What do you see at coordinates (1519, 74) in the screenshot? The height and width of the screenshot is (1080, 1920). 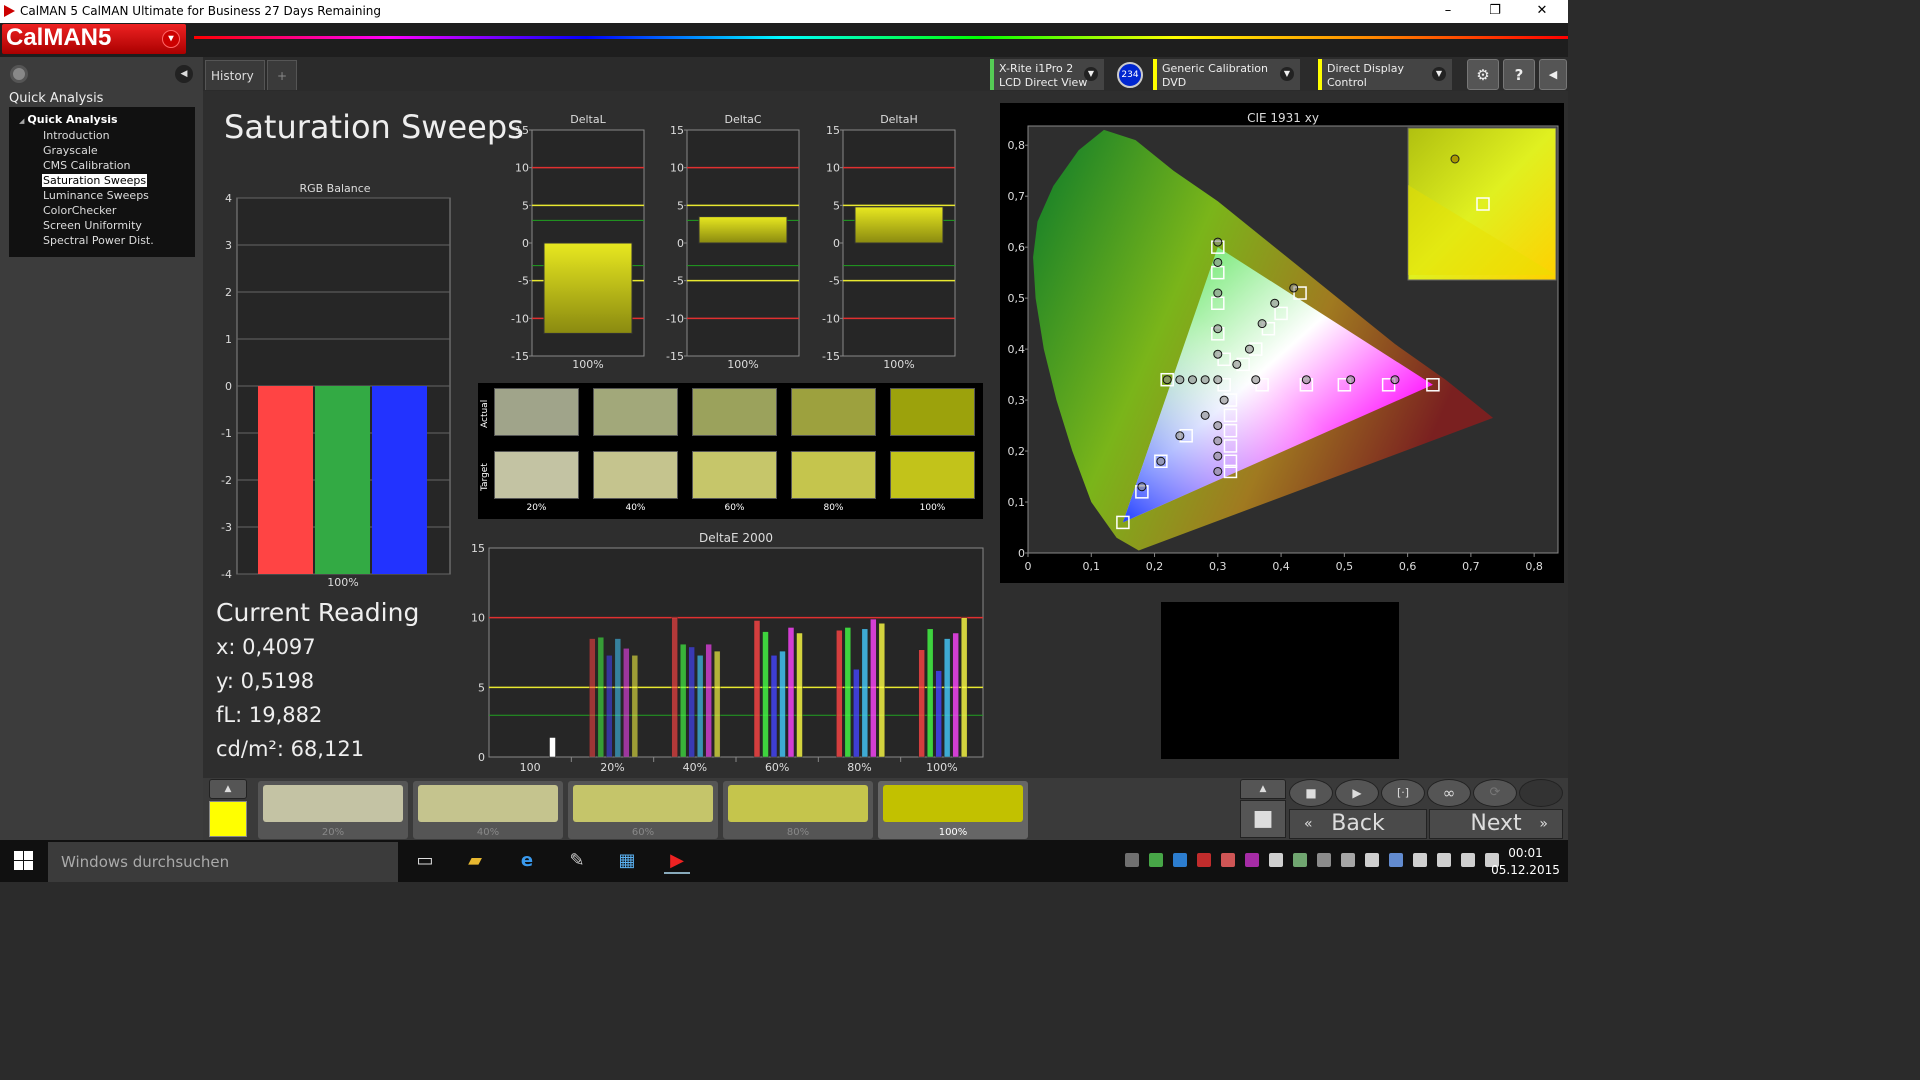 I see `help-icon: ?` at bounding box center [1519, 74].